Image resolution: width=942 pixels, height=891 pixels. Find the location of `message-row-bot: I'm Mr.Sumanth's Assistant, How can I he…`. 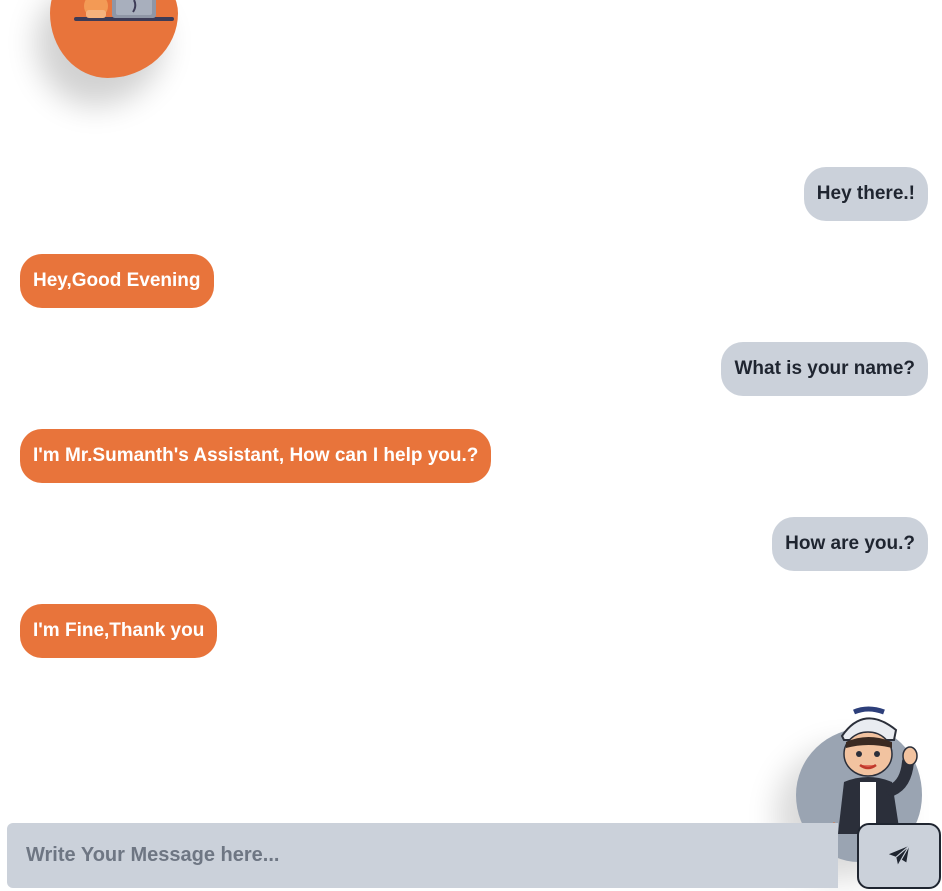

message-row-bot: I'm Mr.Sumanth's Assistant, How can I he… is located at coordinates (471, 457).